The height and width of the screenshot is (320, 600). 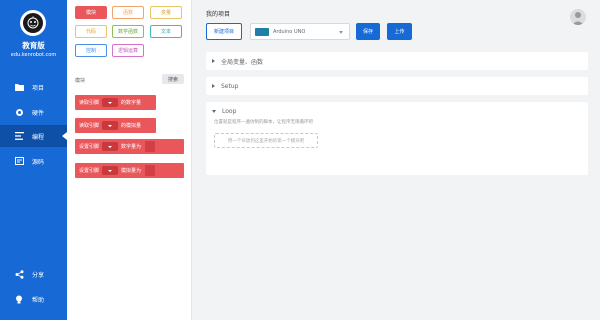 What do you see at coordinates (166, 31) in the screenshot?
I see `category-text: 文本` at bounding box center [166, 31].